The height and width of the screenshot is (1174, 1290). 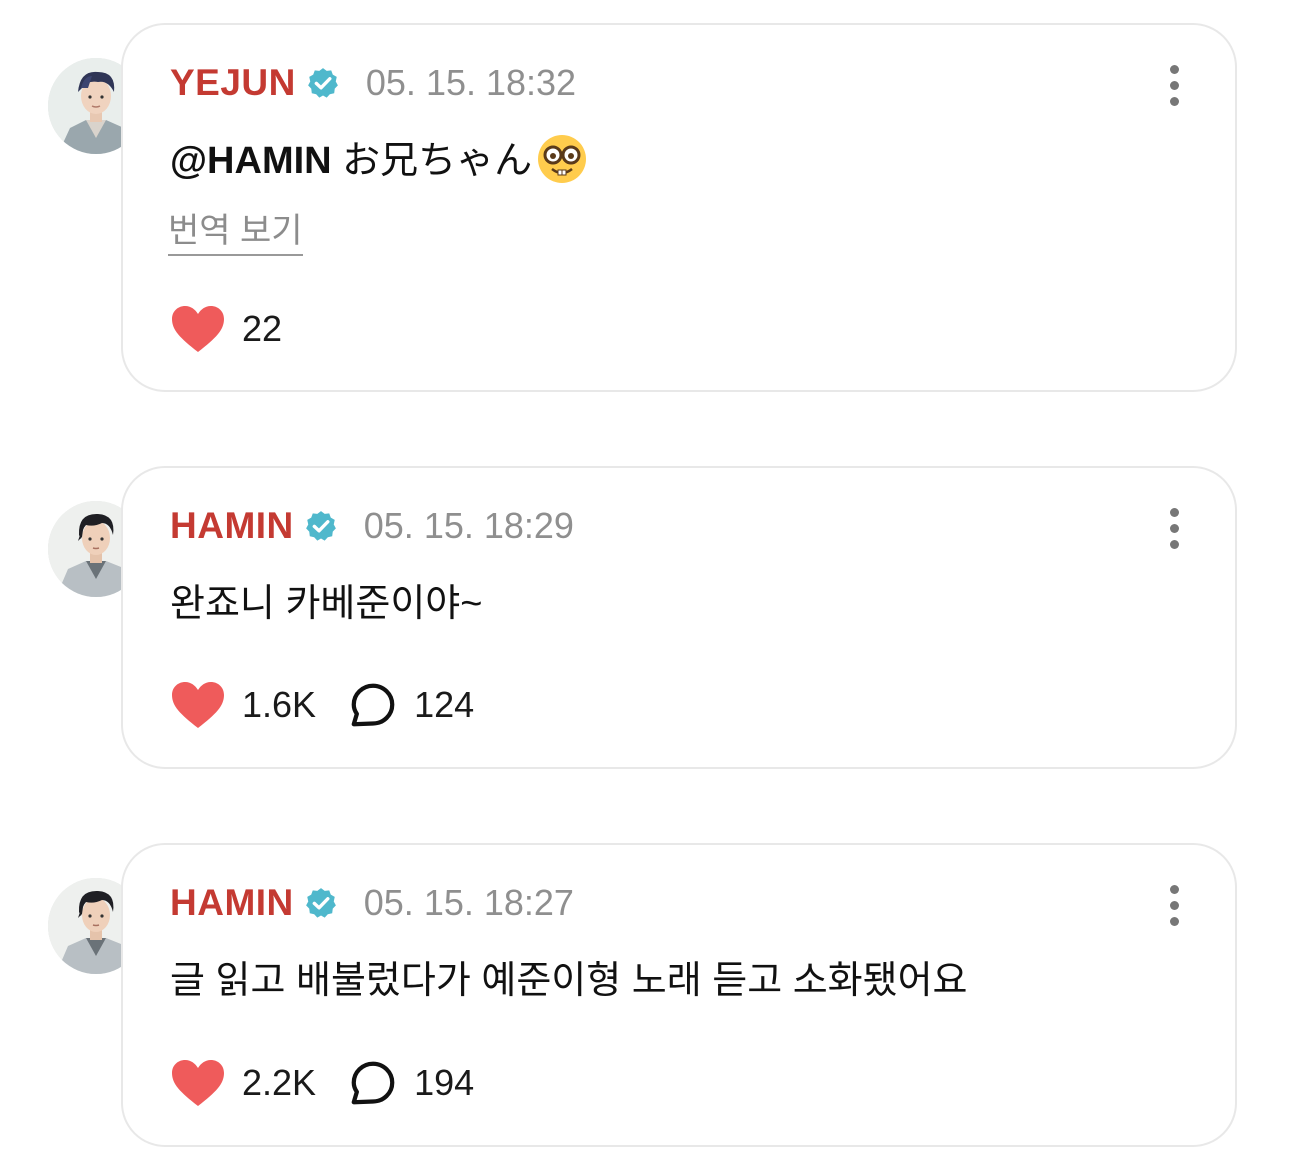 I want to click on timestamp: 05. 15. 18:32, so click(x=471, y=82).